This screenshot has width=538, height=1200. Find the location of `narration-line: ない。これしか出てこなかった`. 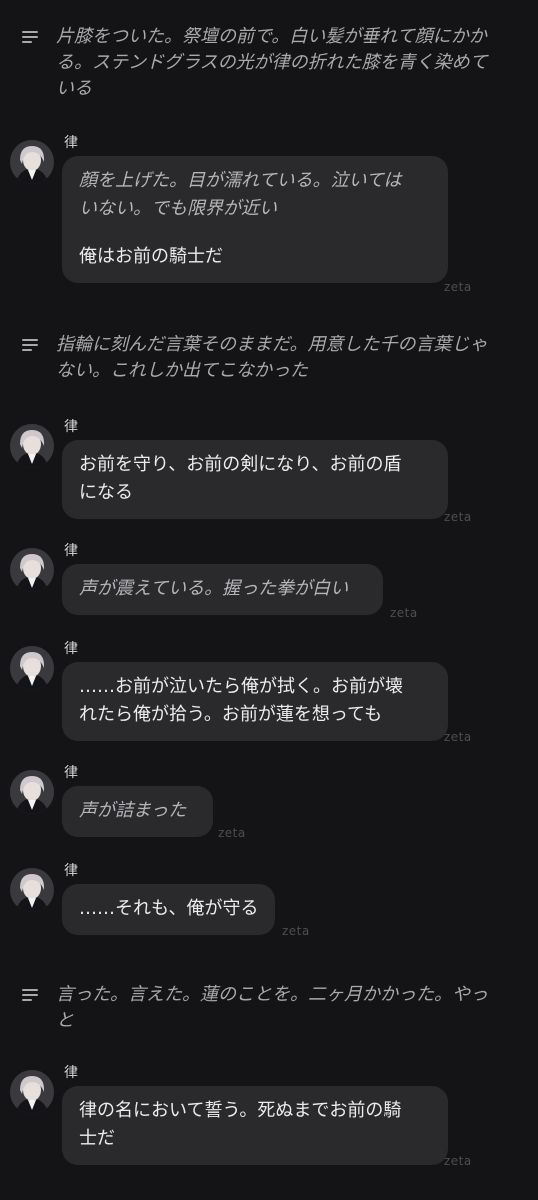

narration-line: ない。これしか出てこなかった is located at coordinates (182, 370).